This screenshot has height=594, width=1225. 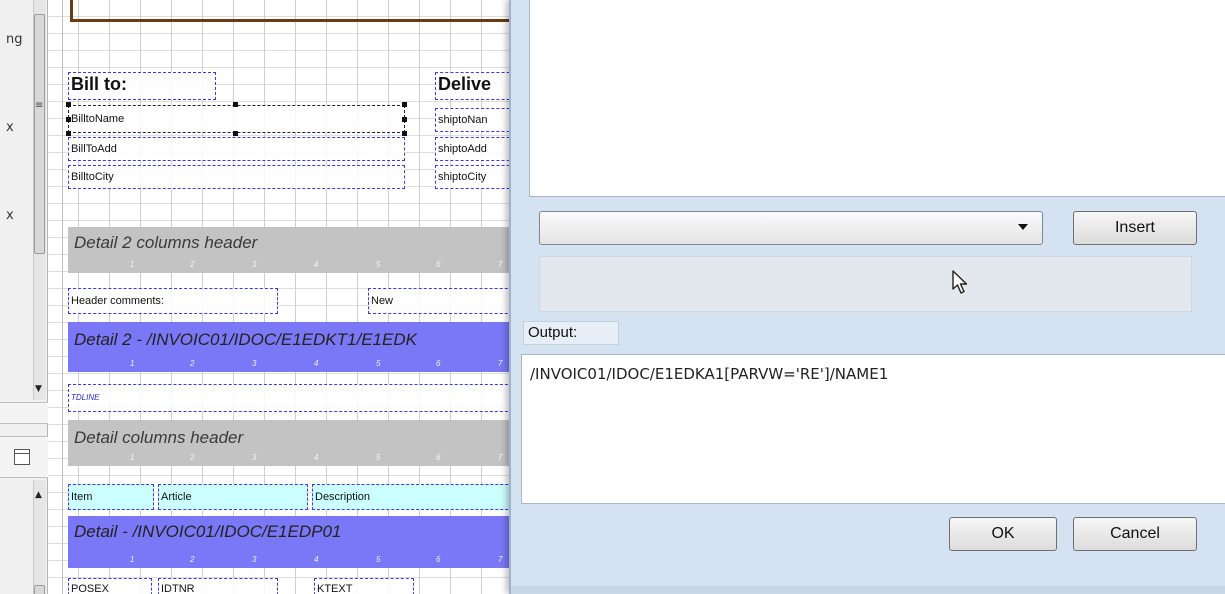 What do you see at coordinates (476, 120) in the screenshot?
I see `shipto-name-field: shiptoNan` at bounding box center [476, 120].